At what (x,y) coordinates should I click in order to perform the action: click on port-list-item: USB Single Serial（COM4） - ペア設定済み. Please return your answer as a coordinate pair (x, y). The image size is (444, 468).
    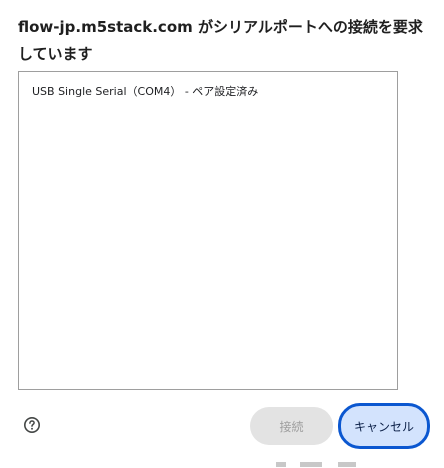
    Looking at the image, I should click on (145, 92).